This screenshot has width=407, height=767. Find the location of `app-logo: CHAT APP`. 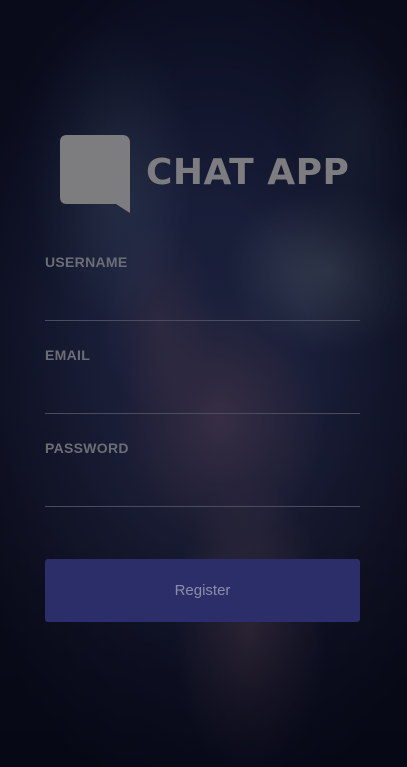

app-logo: CHAT APP is located at coordinates (204, 175).